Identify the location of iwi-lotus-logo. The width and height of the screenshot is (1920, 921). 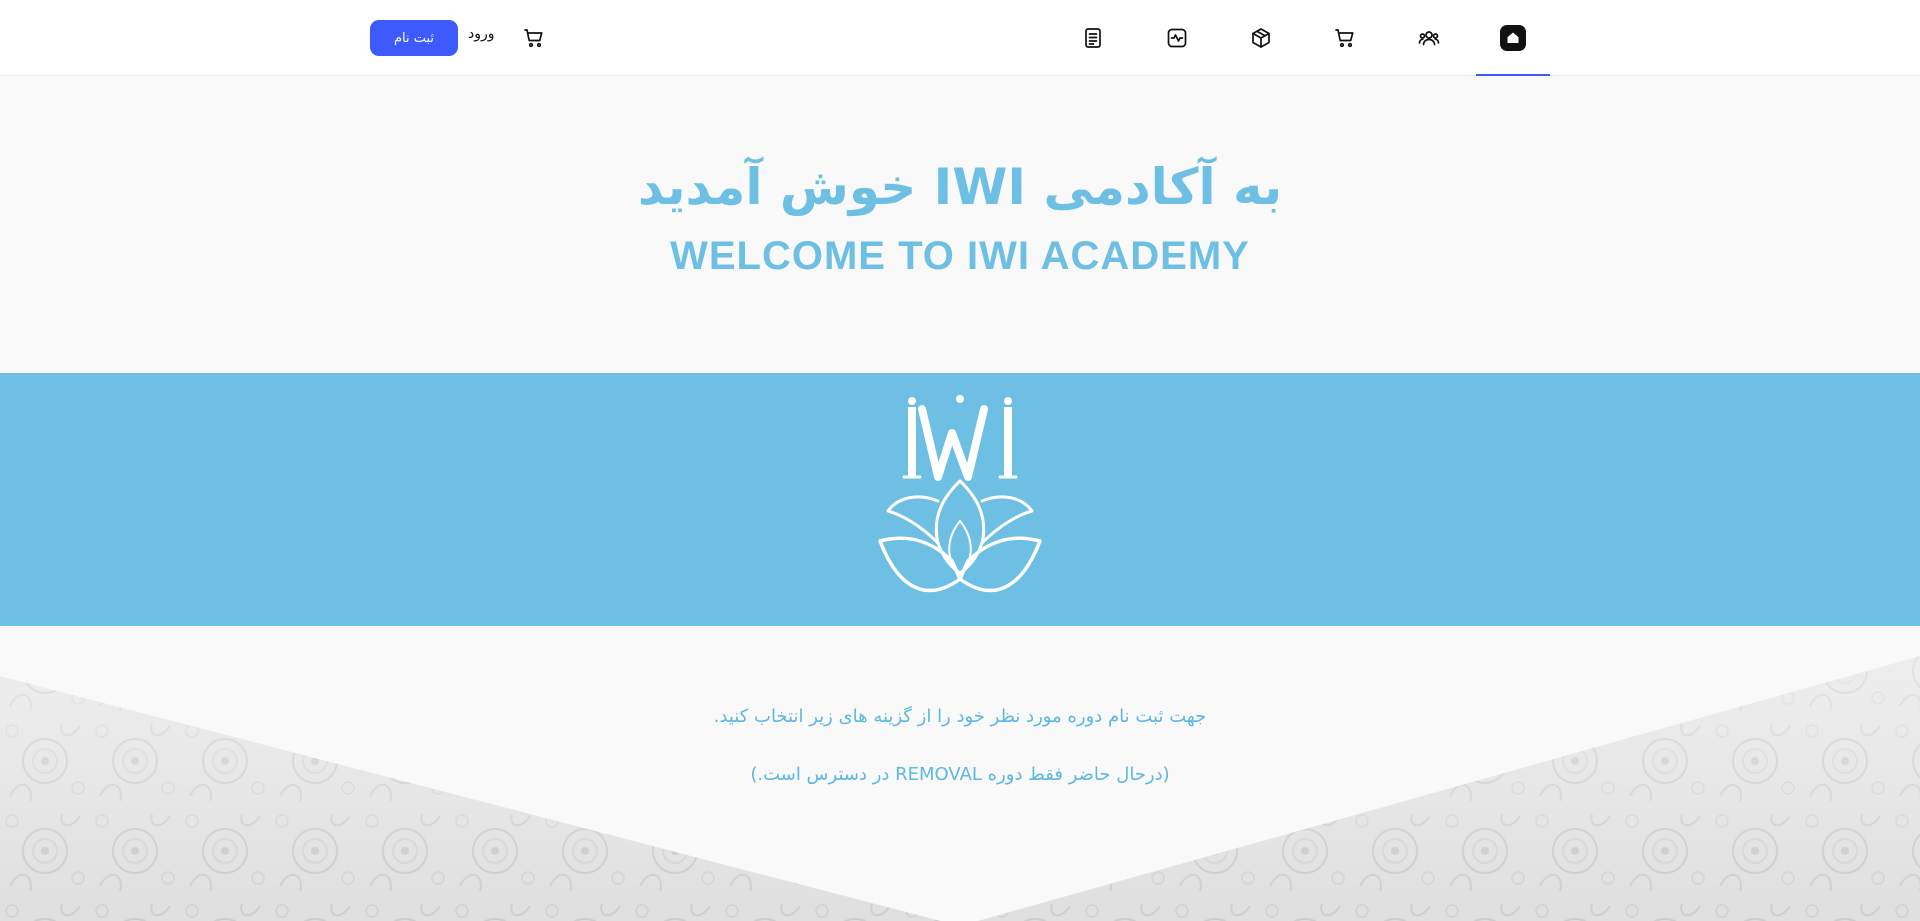
(960, 494).